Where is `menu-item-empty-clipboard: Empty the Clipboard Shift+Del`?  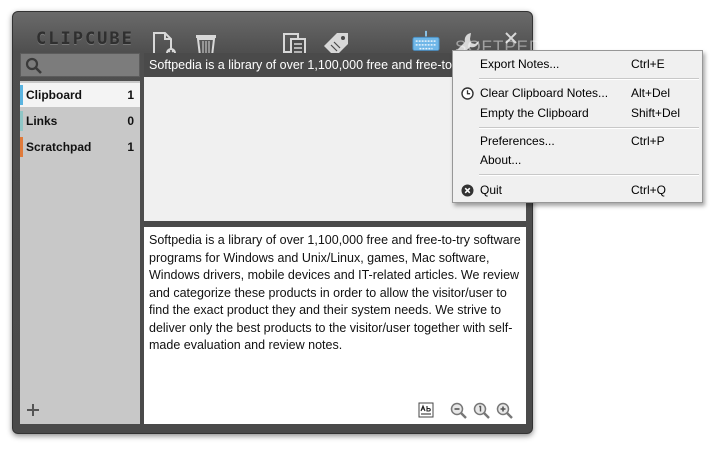
menu-item-empty-clipboard: Empty the Clipboard Shift+Del is located at coordinates (577, 113).